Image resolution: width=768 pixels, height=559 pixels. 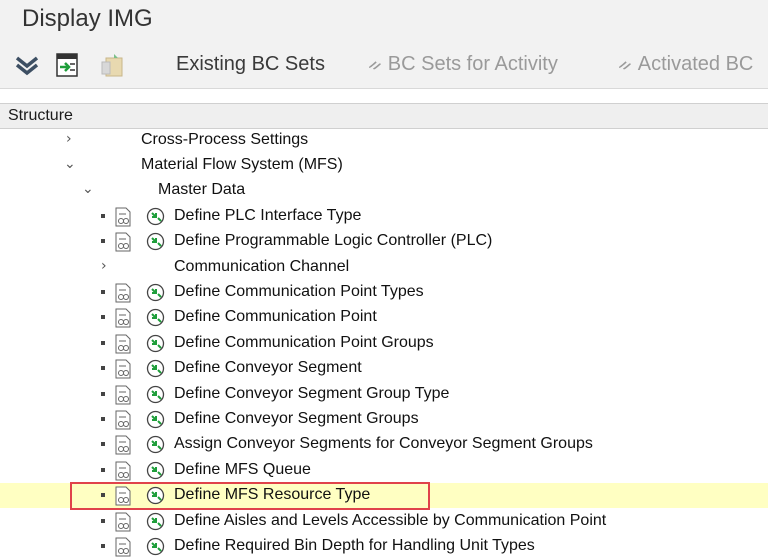 What do you see at coordinates (463, 64) in the screenshot?
I see `bc-sets-for-activity-button: ᨀ BC Sets for Activity` at bounding box center [463, 64].